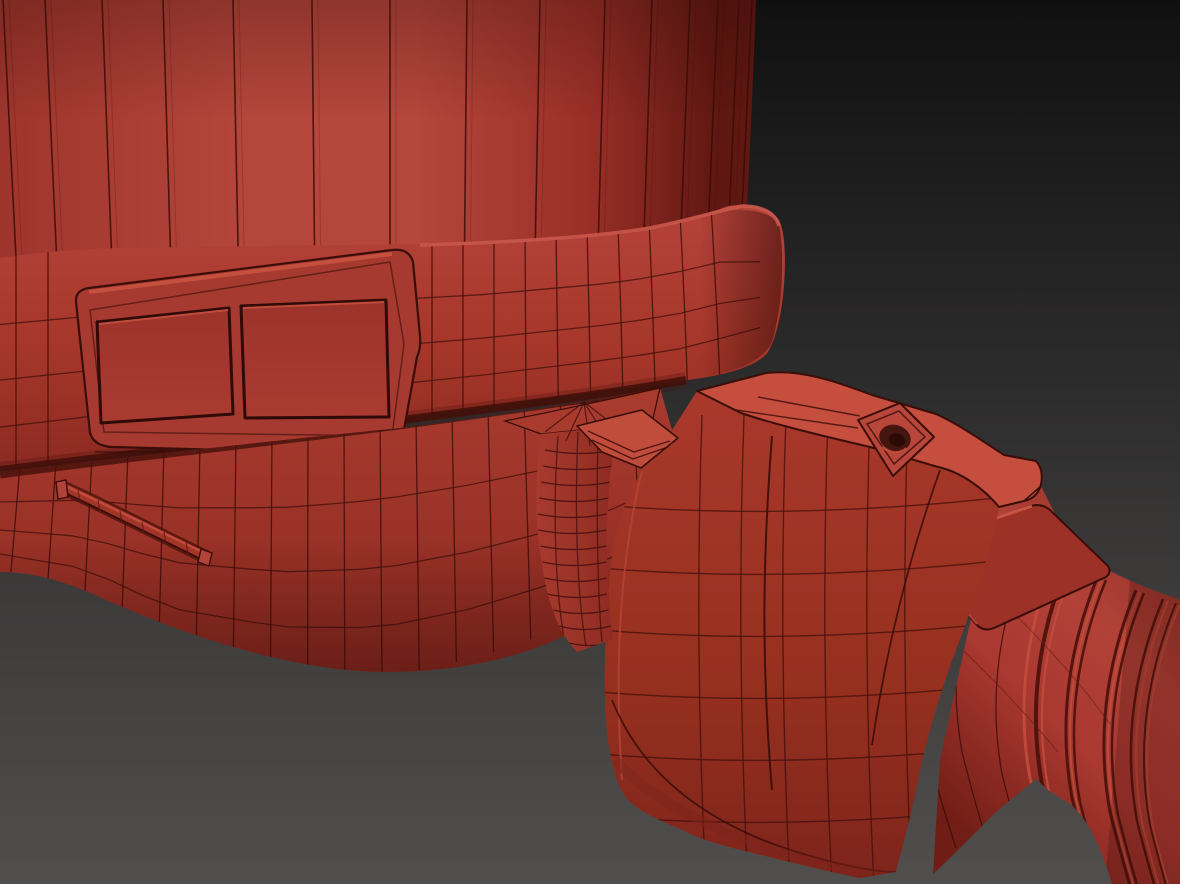 The height and width of the screenshot is (884, 1180). I want to click on handle-right-cap, so click(205, 557).